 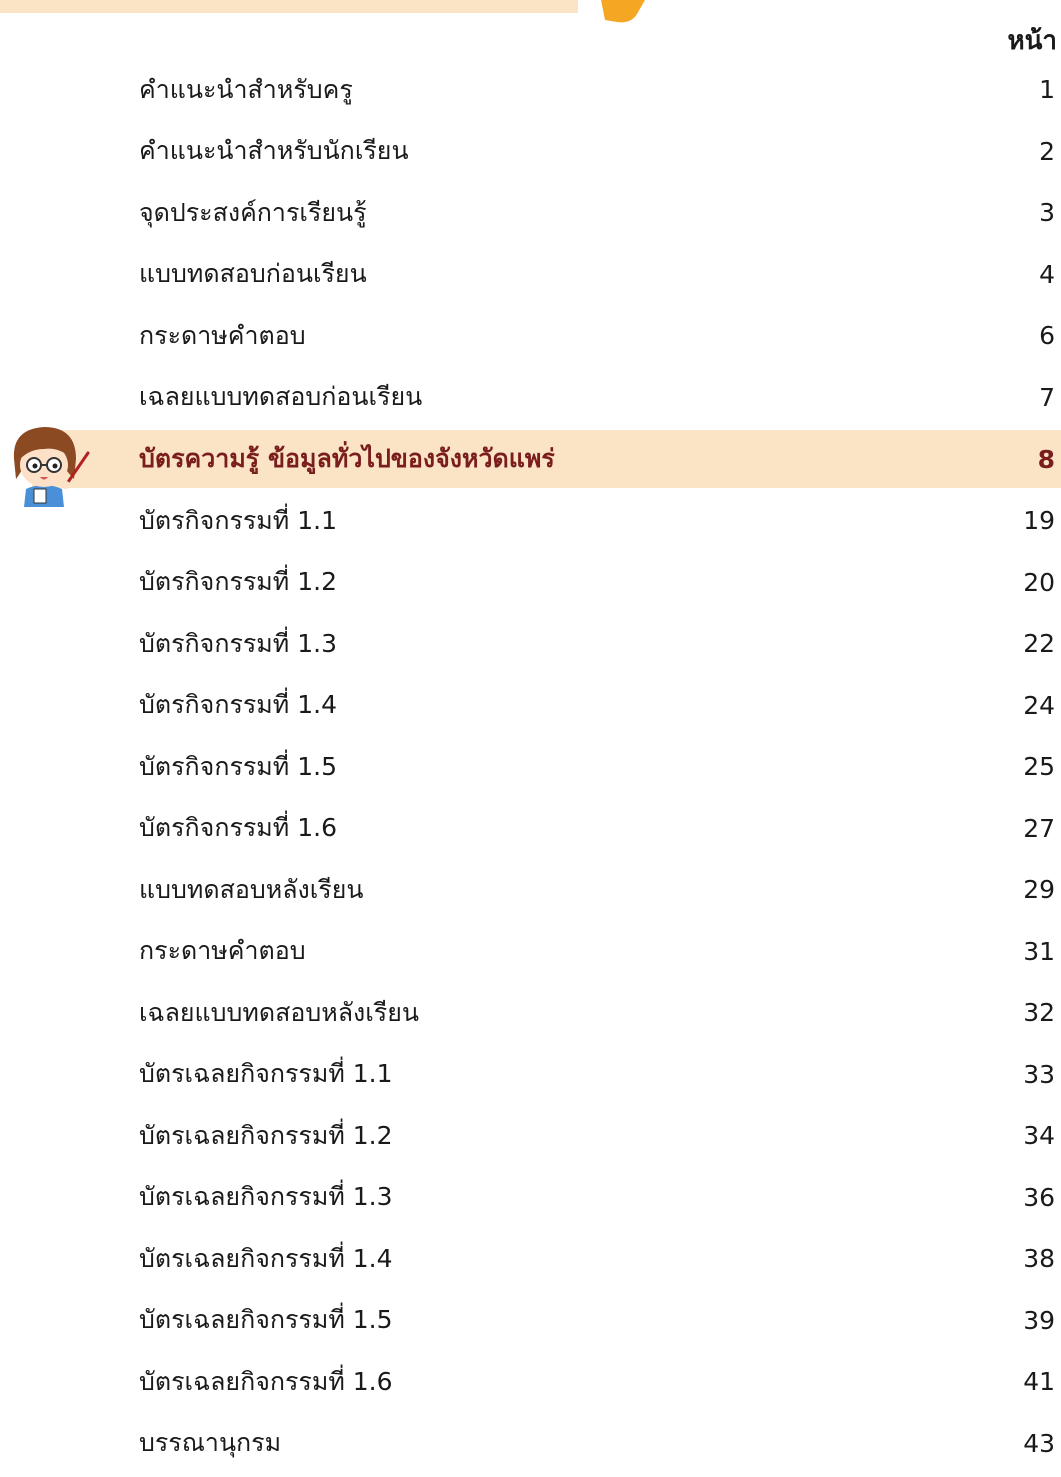 What do you see at coordinates (530, 152) in the screenshot?
I see `toc-row: คำแนะนำสำหรับนักเรียน 2` at bounding box center [530, 152].